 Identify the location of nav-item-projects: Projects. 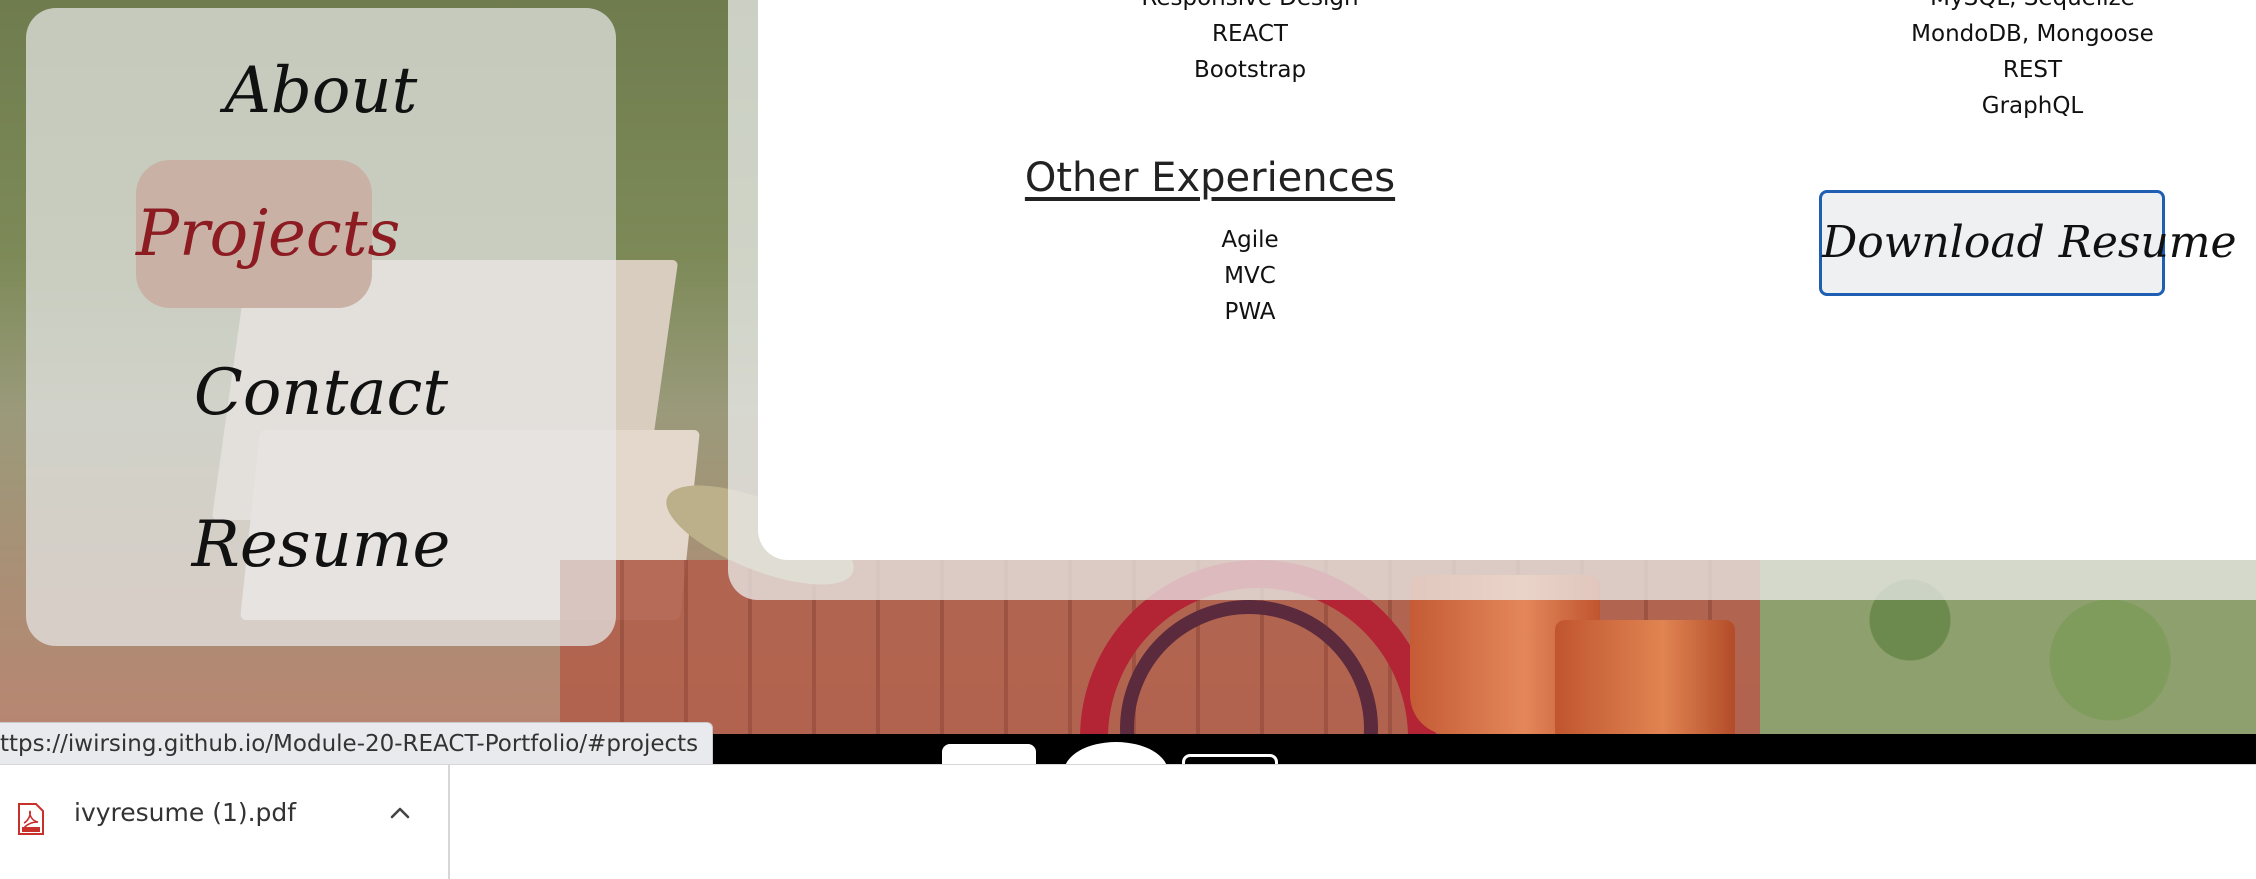
(268, 234).